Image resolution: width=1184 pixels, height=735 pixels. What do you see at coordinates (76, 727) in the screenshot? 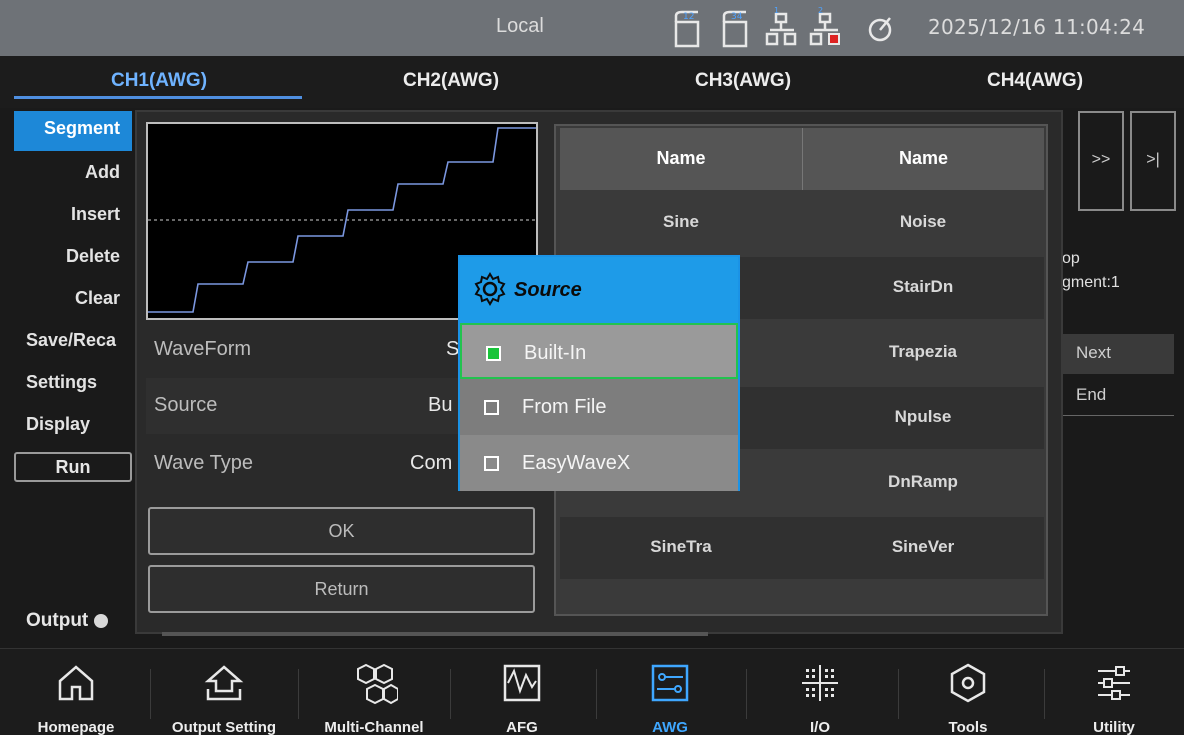
I see `dock-label: Homepage` at bounding box center [76, 727].